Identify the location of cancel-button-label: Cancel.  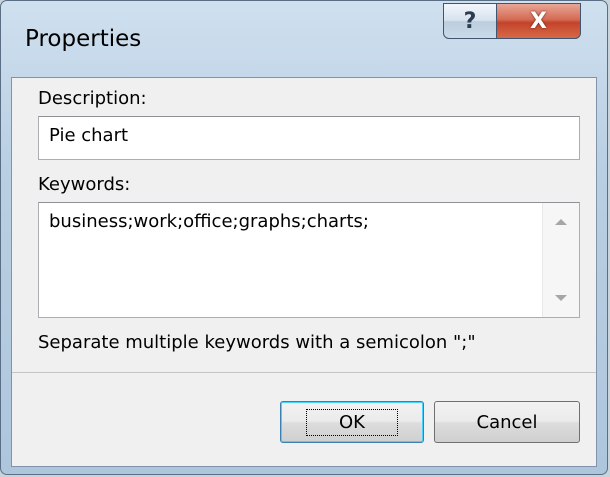
(507, 422).